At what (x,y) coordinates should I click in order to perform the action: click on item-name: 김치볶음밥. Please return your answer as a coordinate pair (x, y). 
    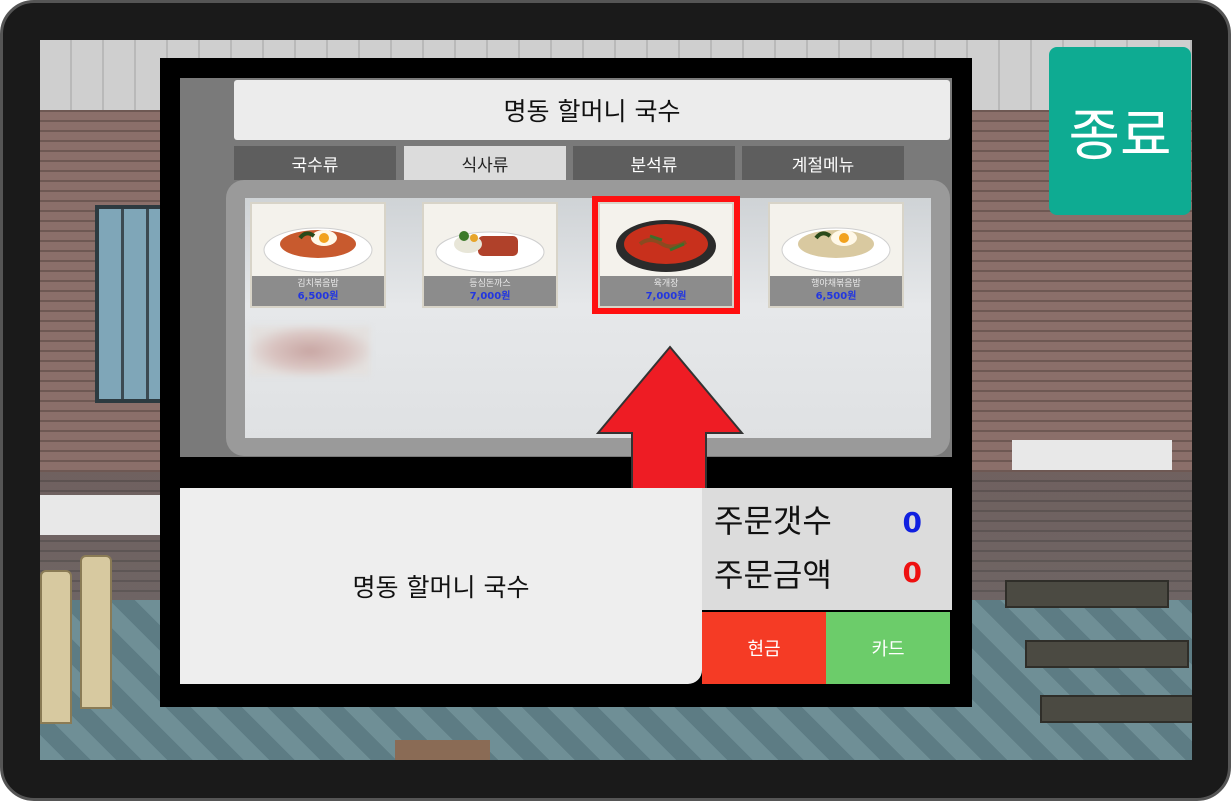
    Looking at the image, I should click on (318, 284).